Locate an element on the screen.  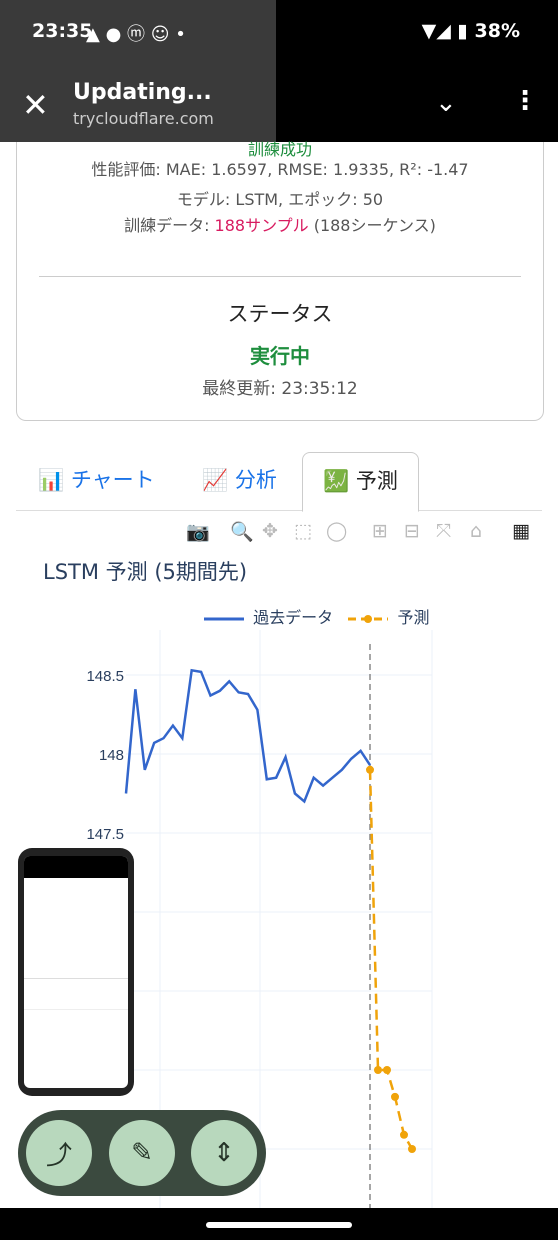
tab-forecast: 💹 予測 is located at coordinates (360, 482).